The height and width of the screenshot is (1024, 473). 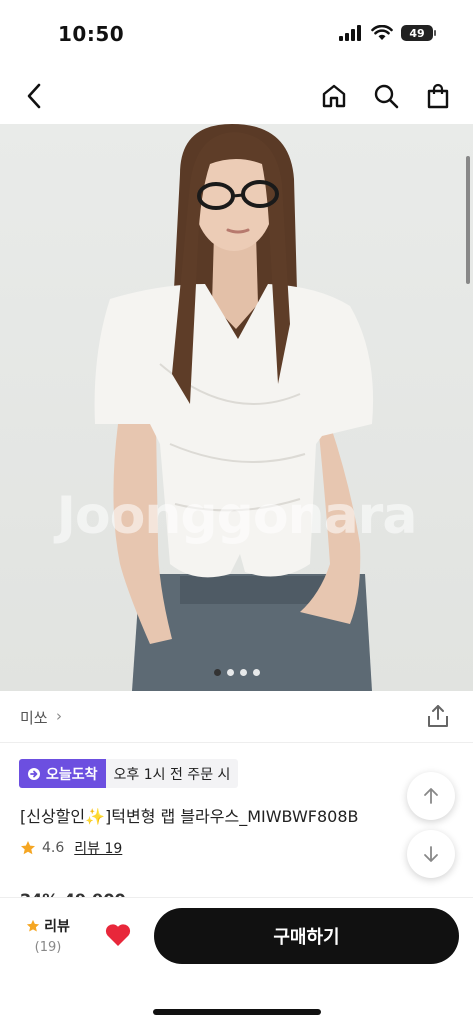 I want to click on chevron-right-icon: ›, so click(x=59, y=716).